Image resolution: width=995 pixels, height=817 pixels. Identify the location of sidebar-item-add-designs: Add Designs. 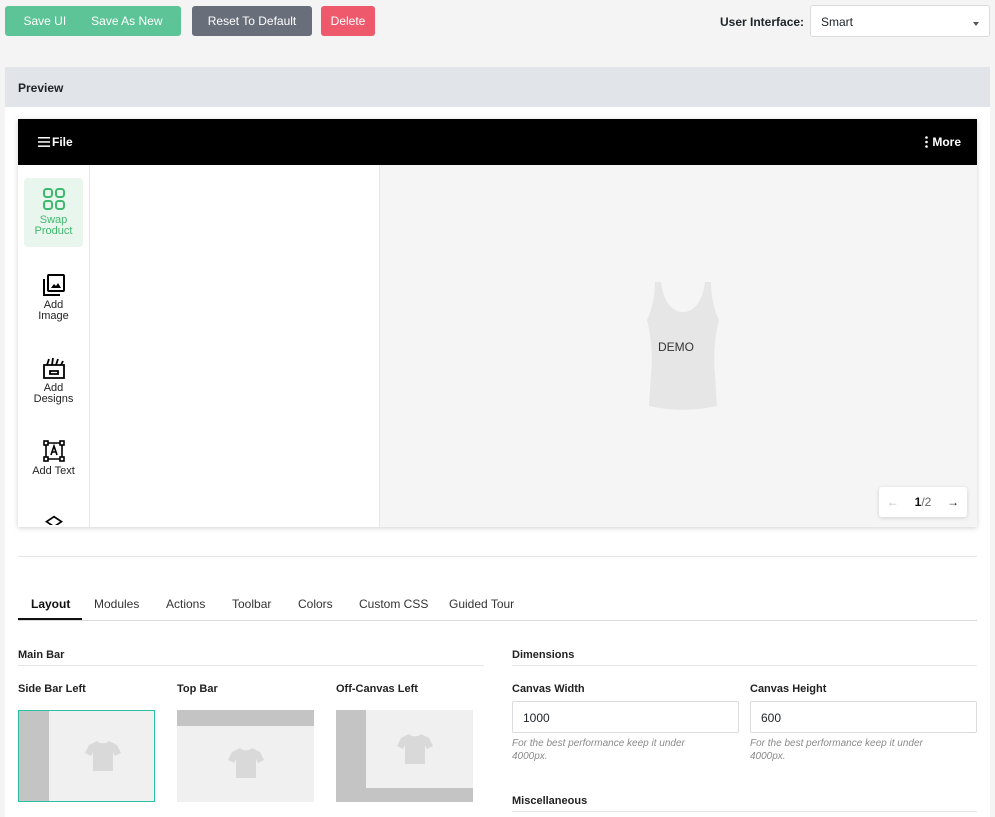
(53, 385).